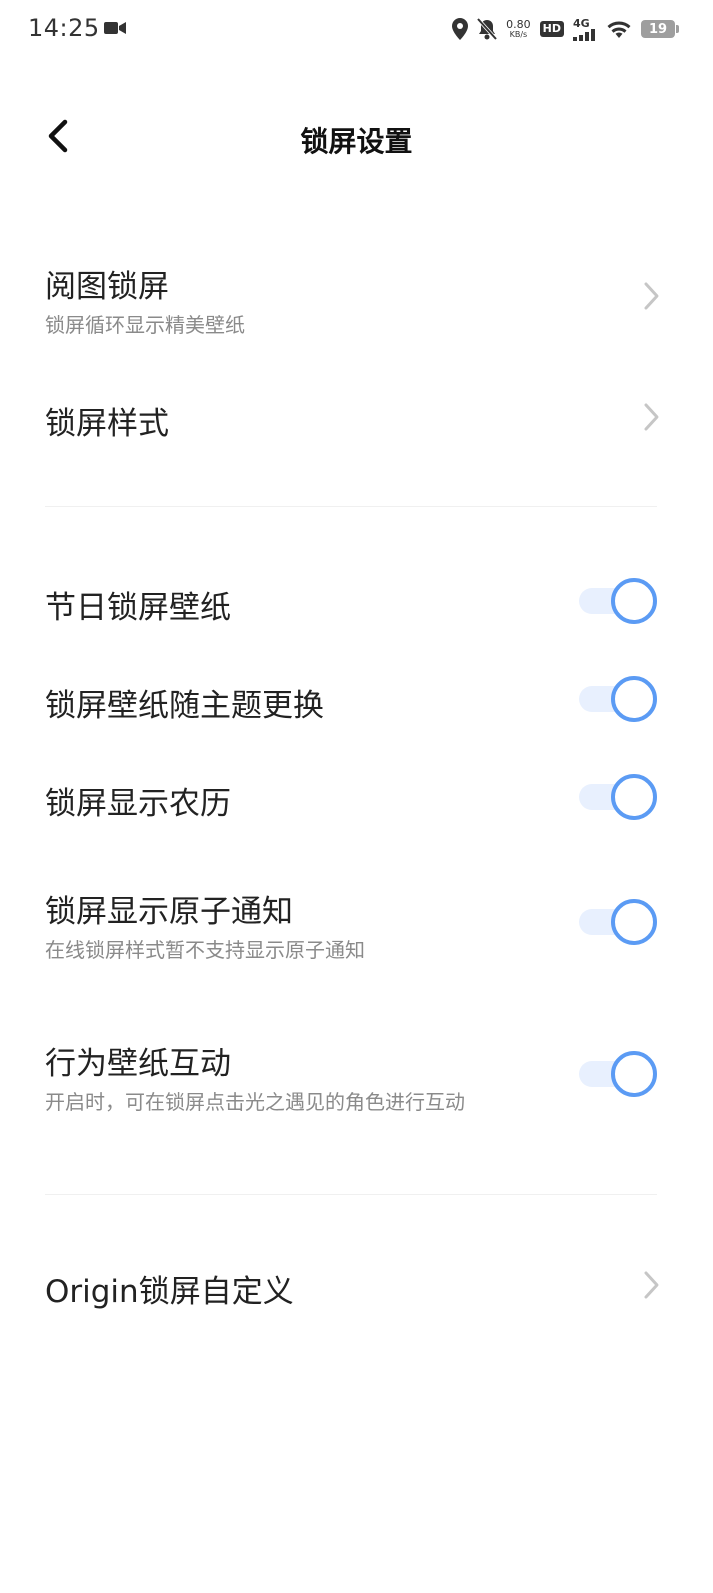 This screenshot has height=1593, width=713. Describe the element at coordinates (356, 1286) in the screenshot. I see `row-origin-custom: Origin锁屏自定义` at that location.